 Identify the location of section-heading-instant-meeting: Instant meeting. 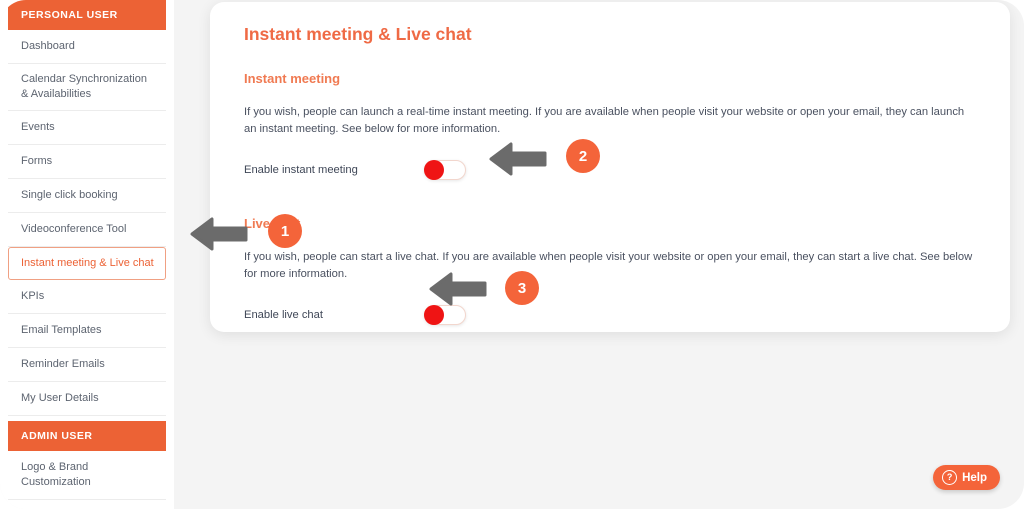
(292, 78).